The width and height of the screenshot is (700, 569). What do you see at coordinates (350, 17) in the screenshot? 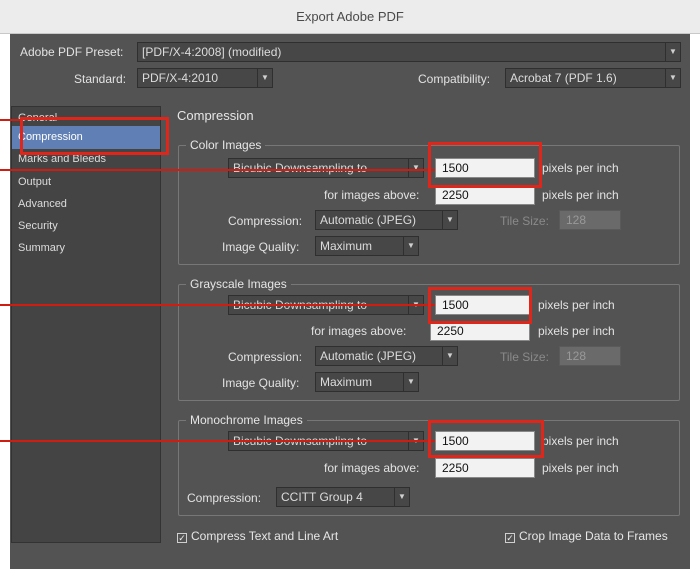
I see `window-title: Export Adobe PDF` at bounding box center [350, 17].